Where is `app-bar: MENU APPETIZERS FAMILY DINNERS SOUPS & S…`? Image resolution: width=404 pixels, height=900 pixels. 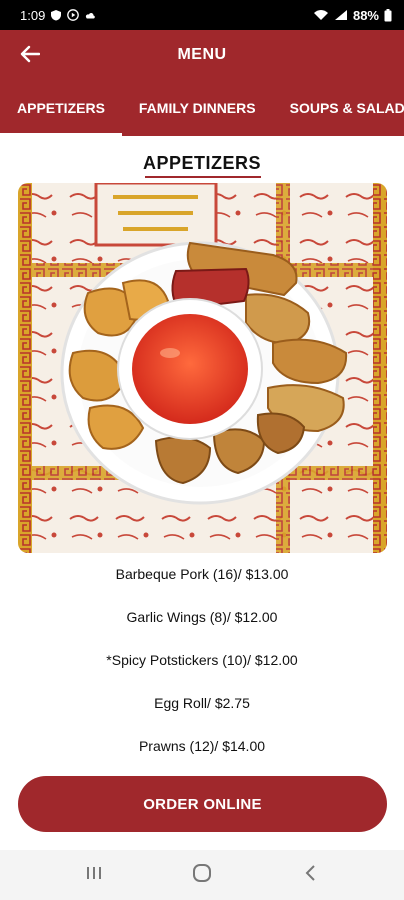
app-bar: MENU APPETIZERS FAMILY DINNERS SOUPS & S… is located at coordinates (202, 83).